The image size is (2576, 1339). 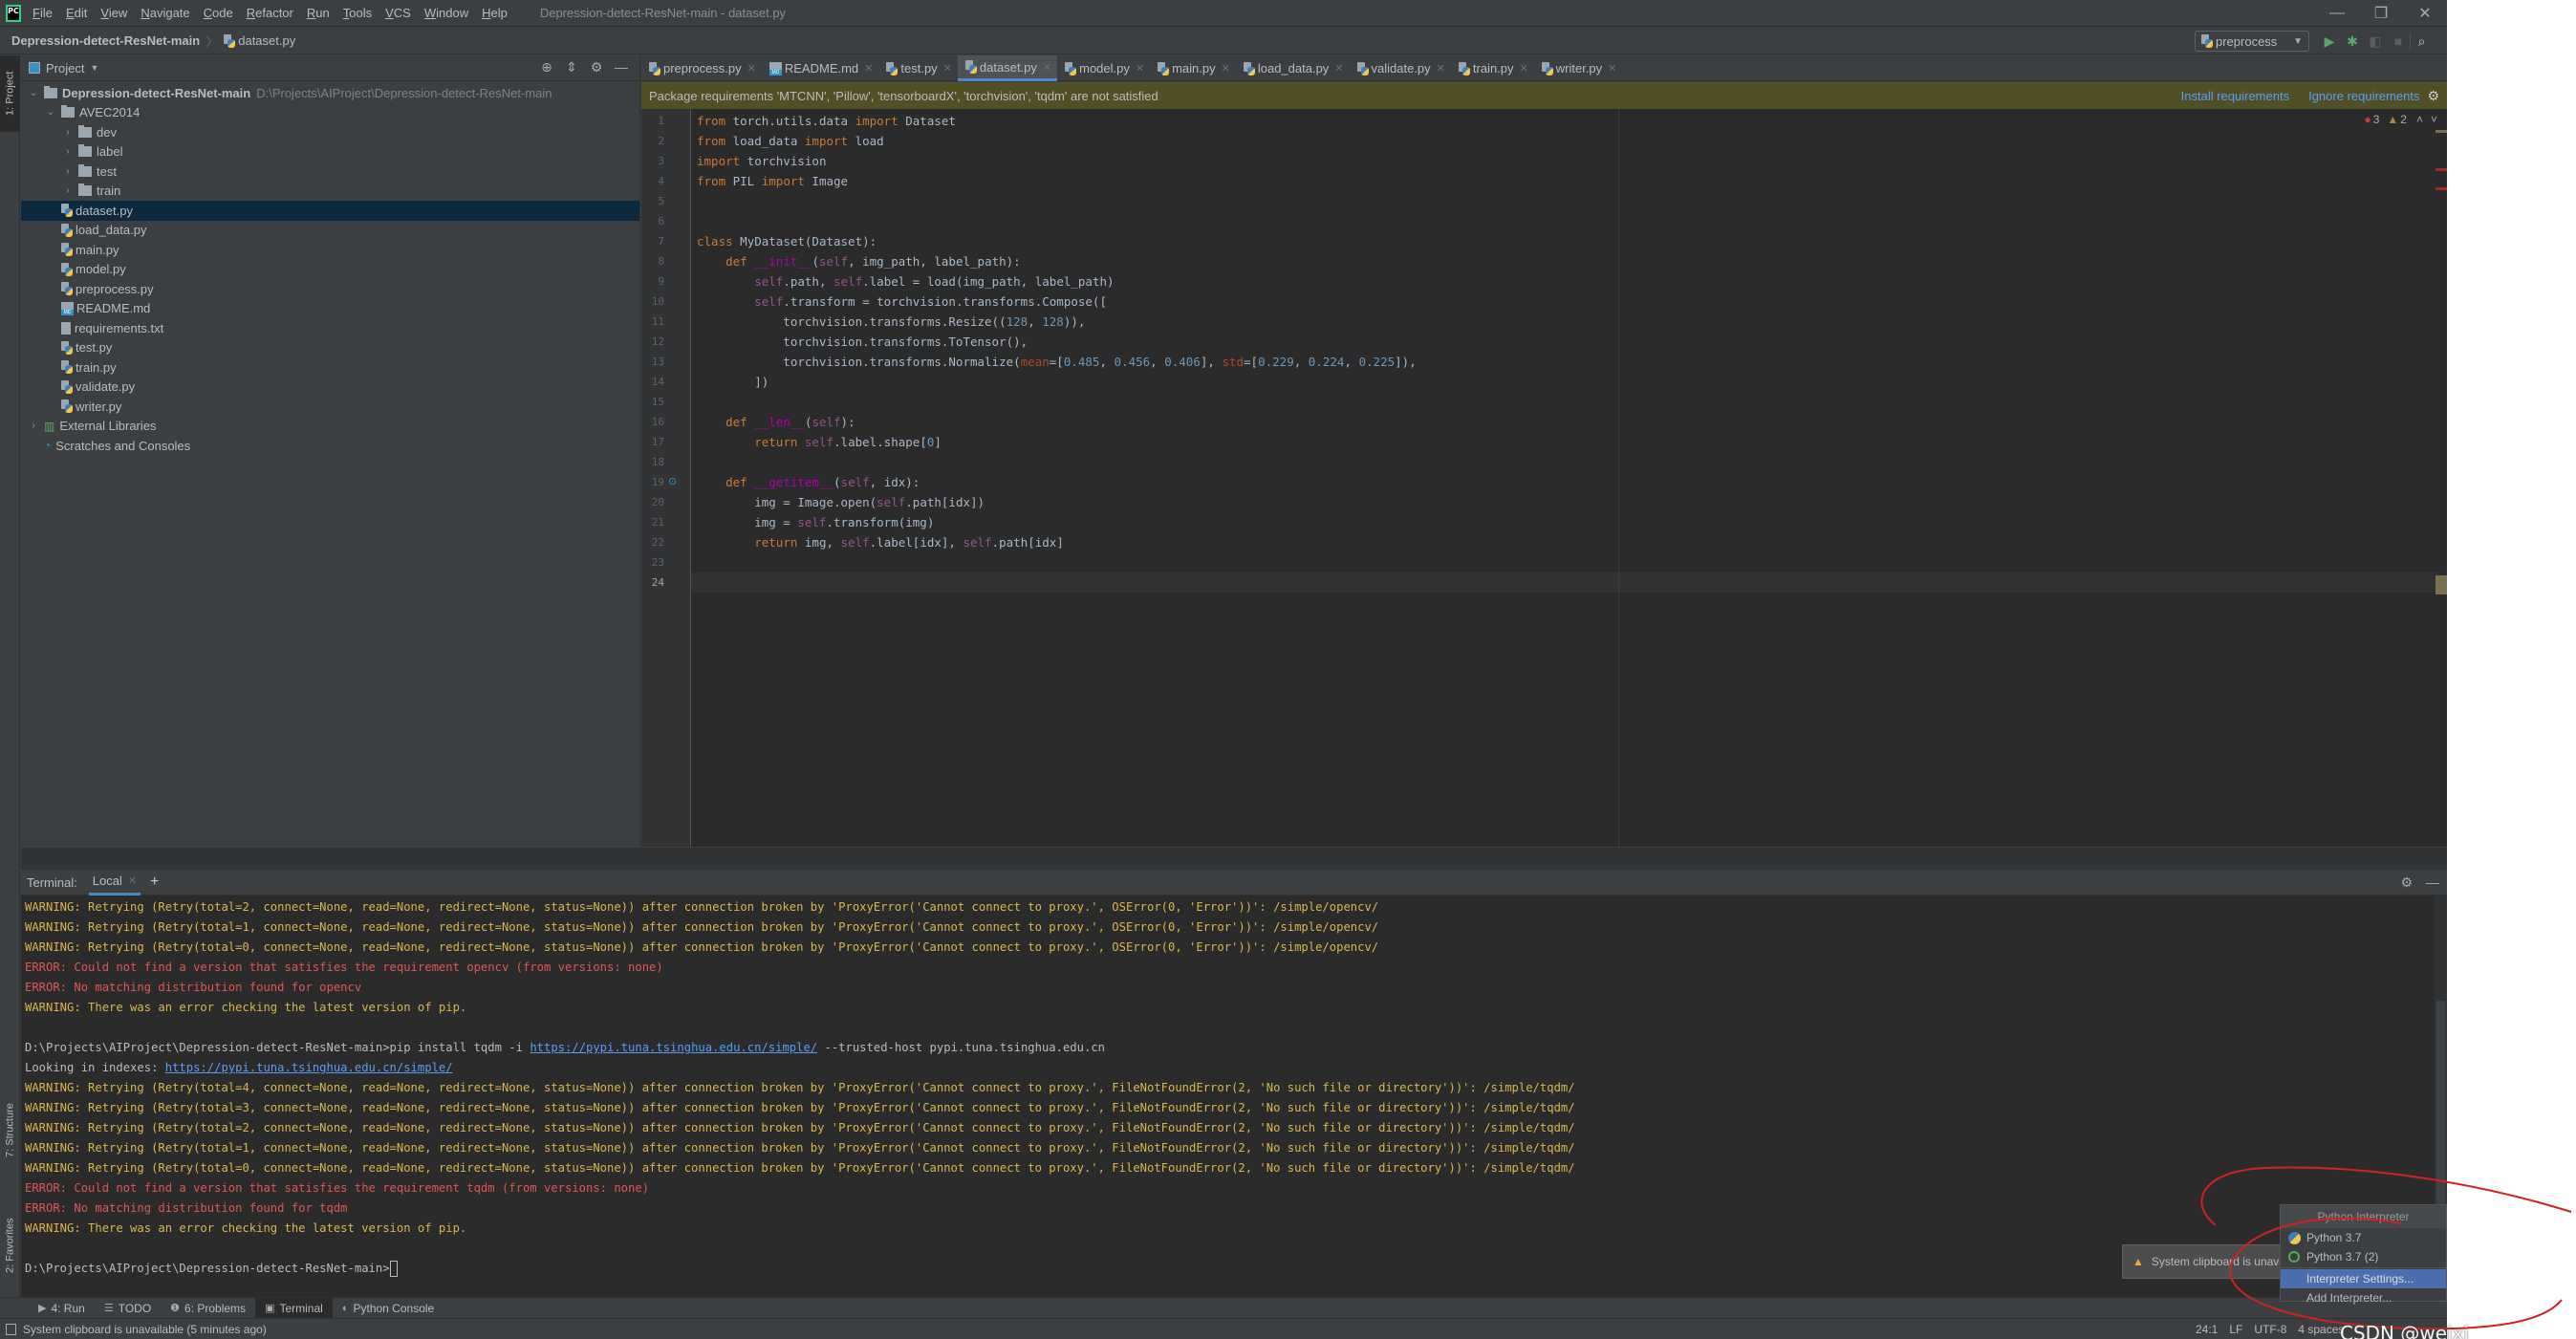 What do you see at coordinates (76, 13) in the screenshot?
I see `menu-edit: Edit` at bounding box center [76, 13].